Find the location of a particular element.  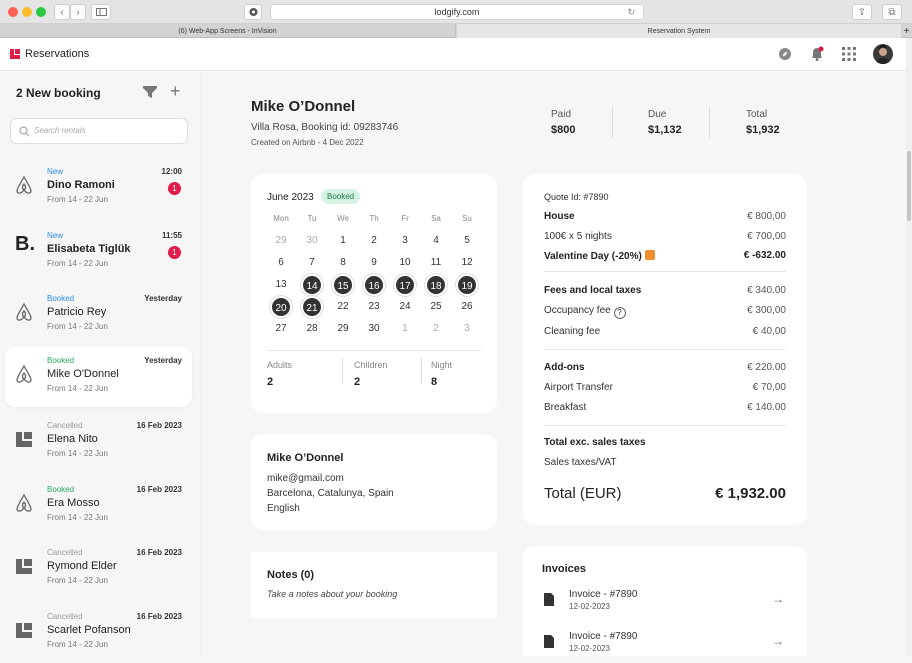

calendar-day: 12 is located at coordinates (467, 263).